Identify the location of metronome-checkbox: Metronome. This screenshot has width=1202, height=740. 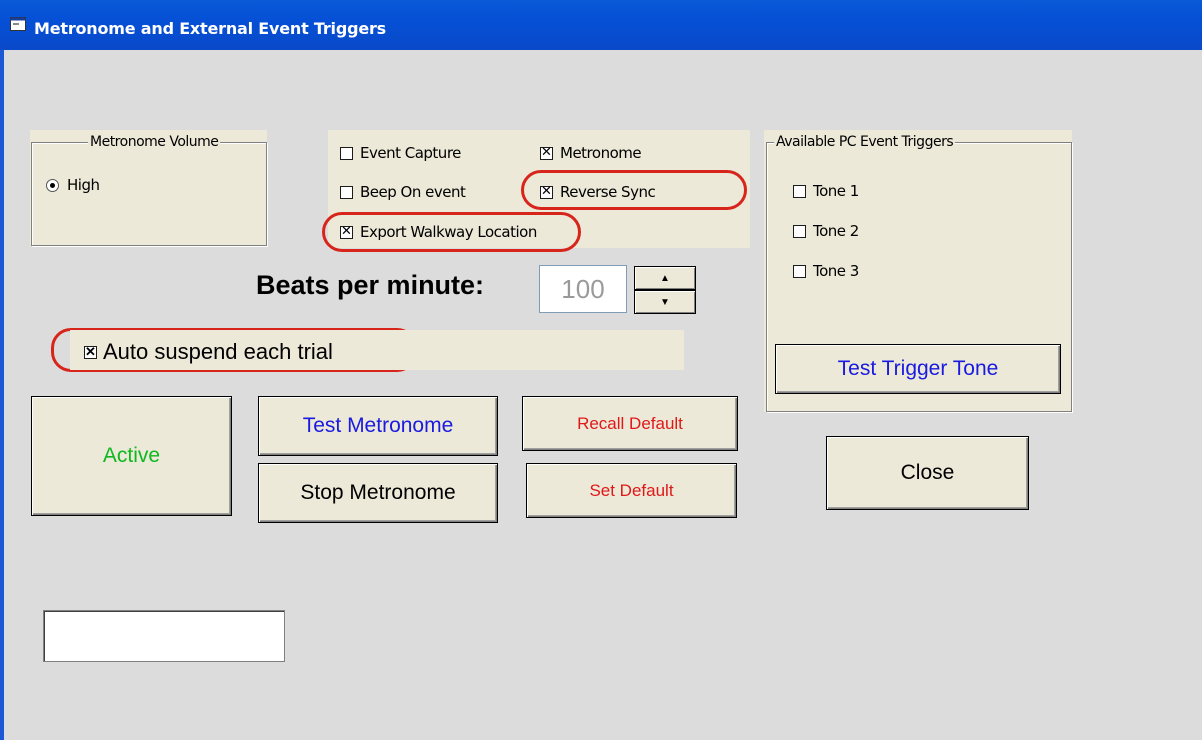
(591, 153).